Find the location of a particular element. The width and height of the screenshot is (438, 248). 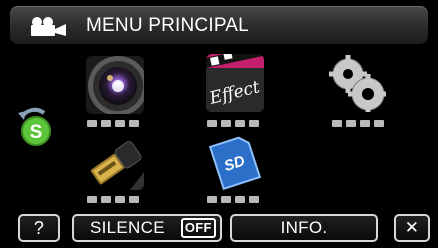

sync-label: S is located at coordinates (36, 132).